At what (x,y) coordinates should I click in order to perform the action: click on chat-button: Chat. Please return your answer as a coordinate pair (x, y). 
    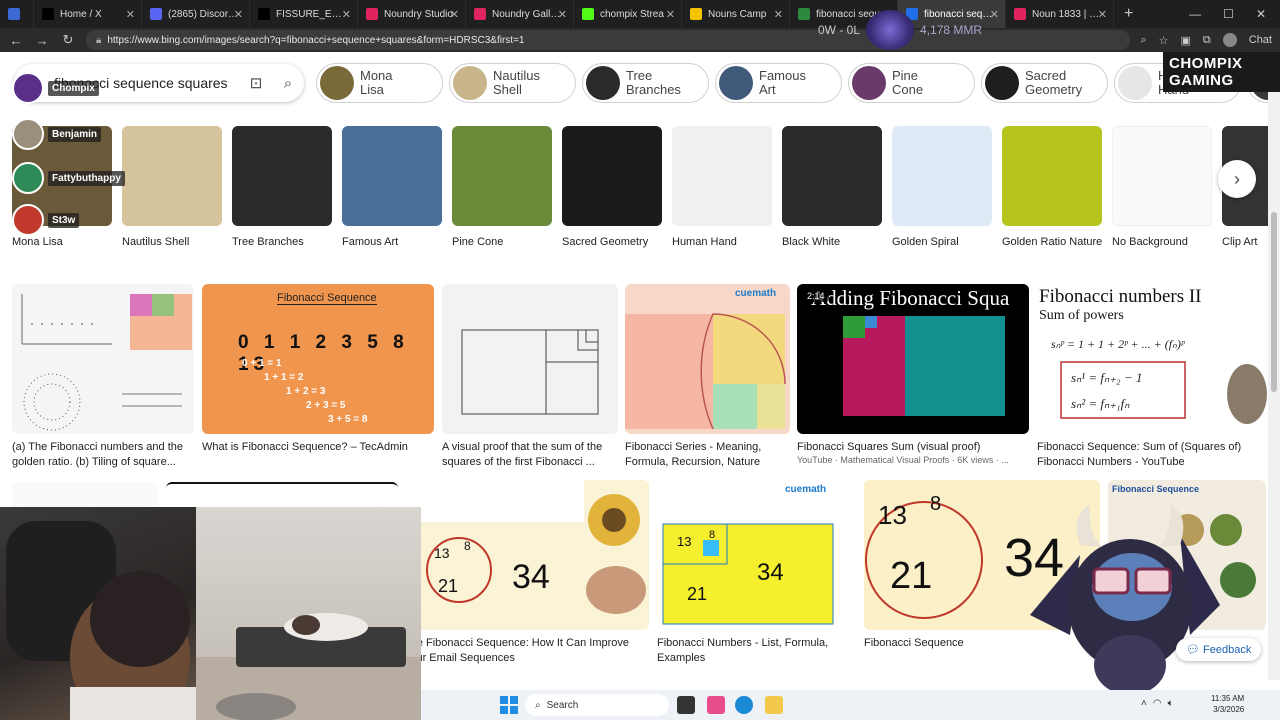
    Looking at the image, I should click on (1260, 40).